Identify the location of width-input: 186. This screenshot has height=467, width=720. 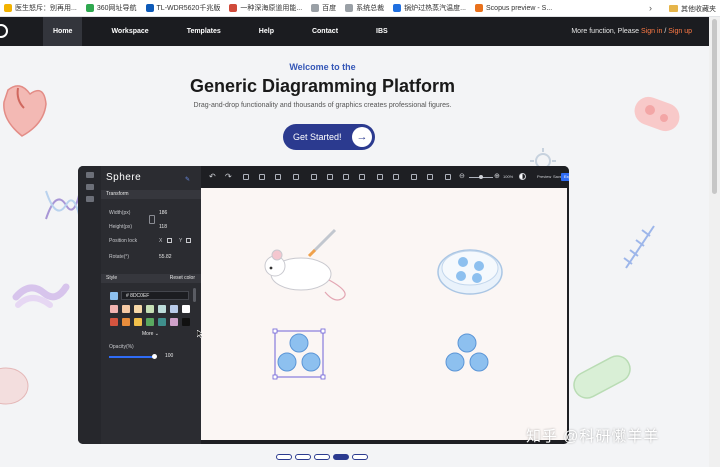
(174, 213).